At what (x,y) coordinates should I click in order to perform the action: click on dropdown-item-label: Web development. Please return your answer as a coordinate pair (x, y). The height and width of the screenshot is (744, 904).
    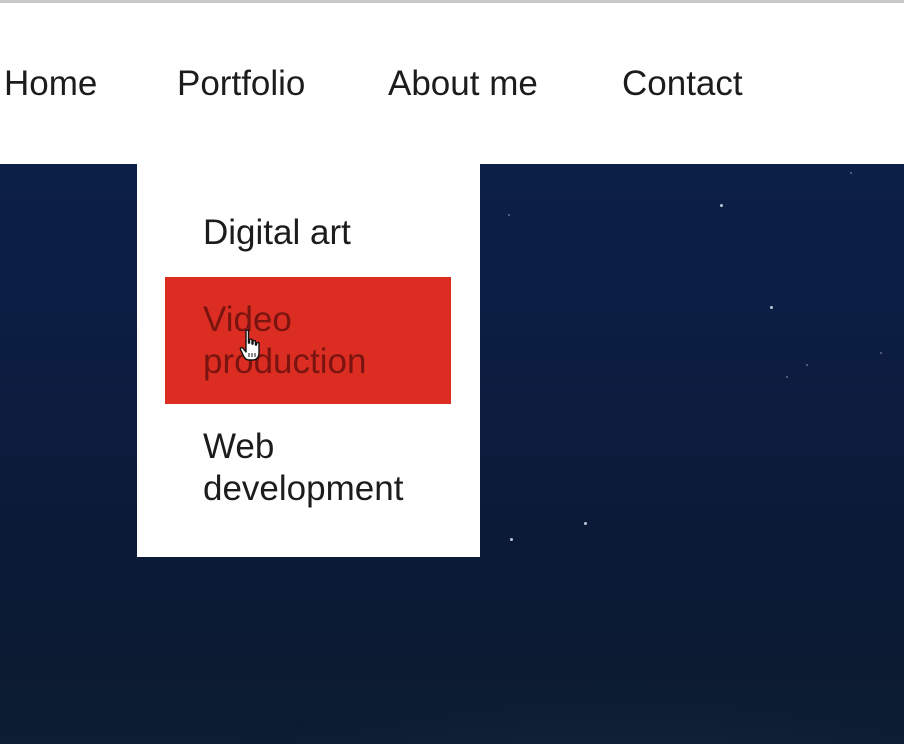
    Looking at the image, I should click on (303, 467).